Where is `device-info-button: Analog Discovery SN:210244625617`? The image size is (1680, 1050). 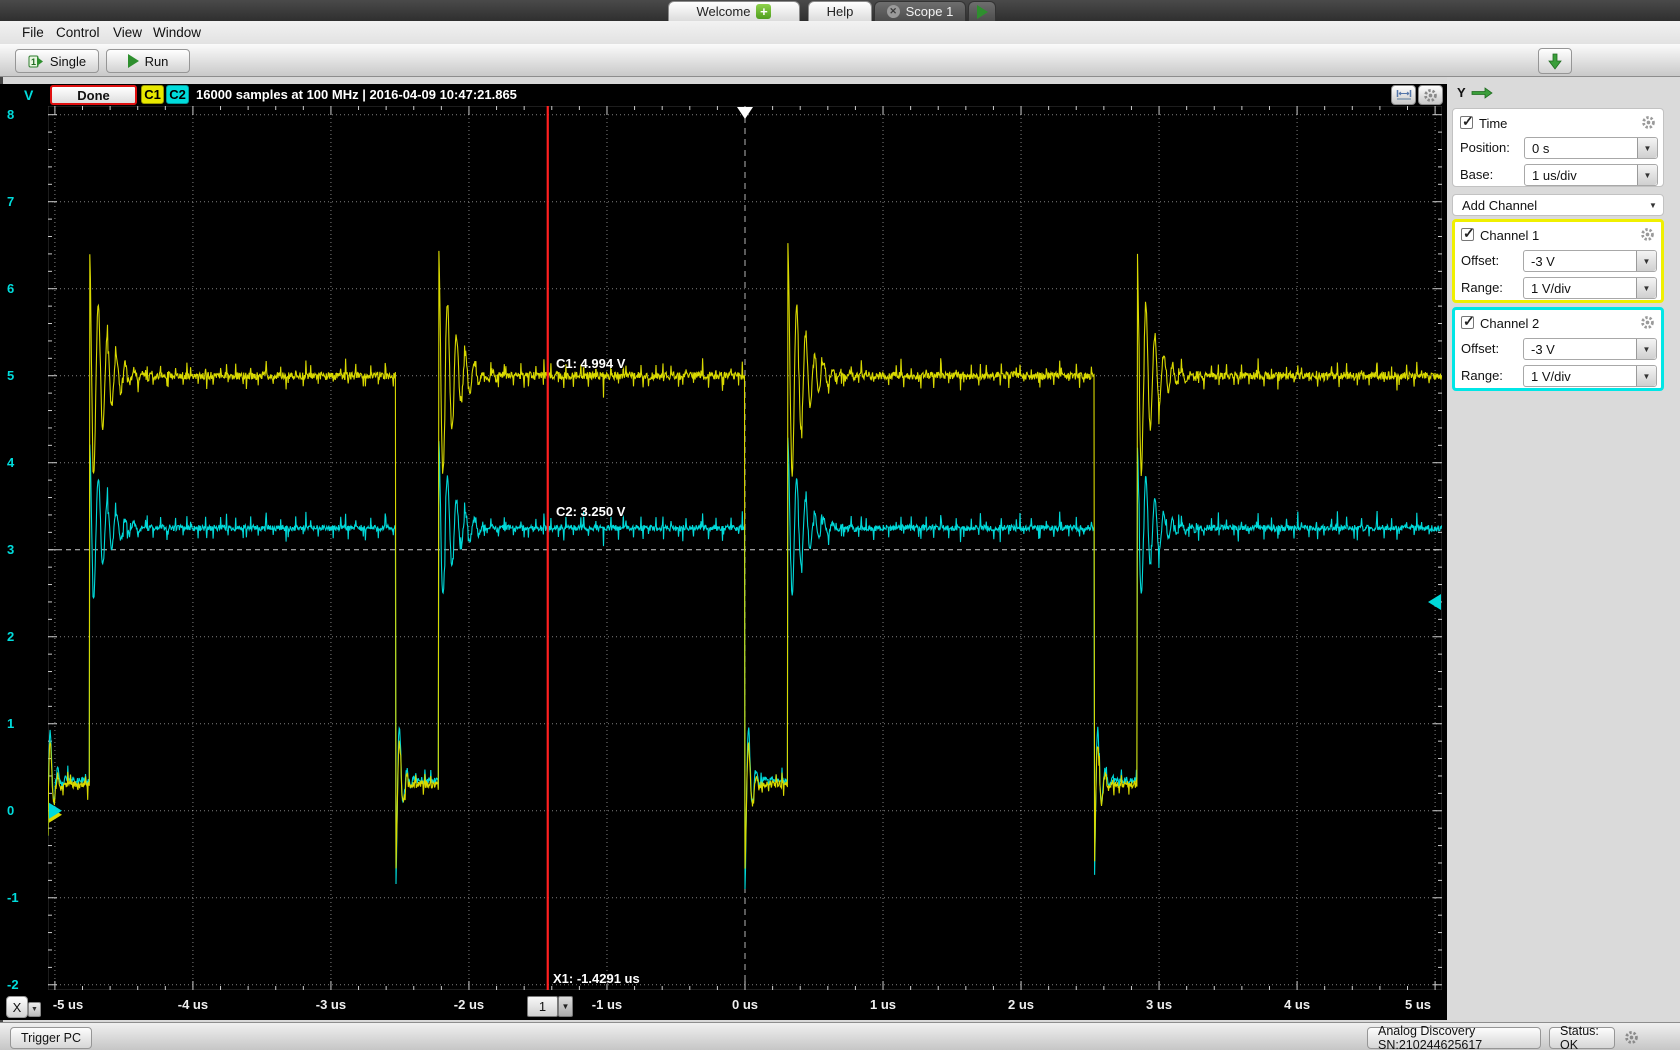
device-info-button: Analog Discovery SN:210244625617 is located at coordinates (1454, 1037).